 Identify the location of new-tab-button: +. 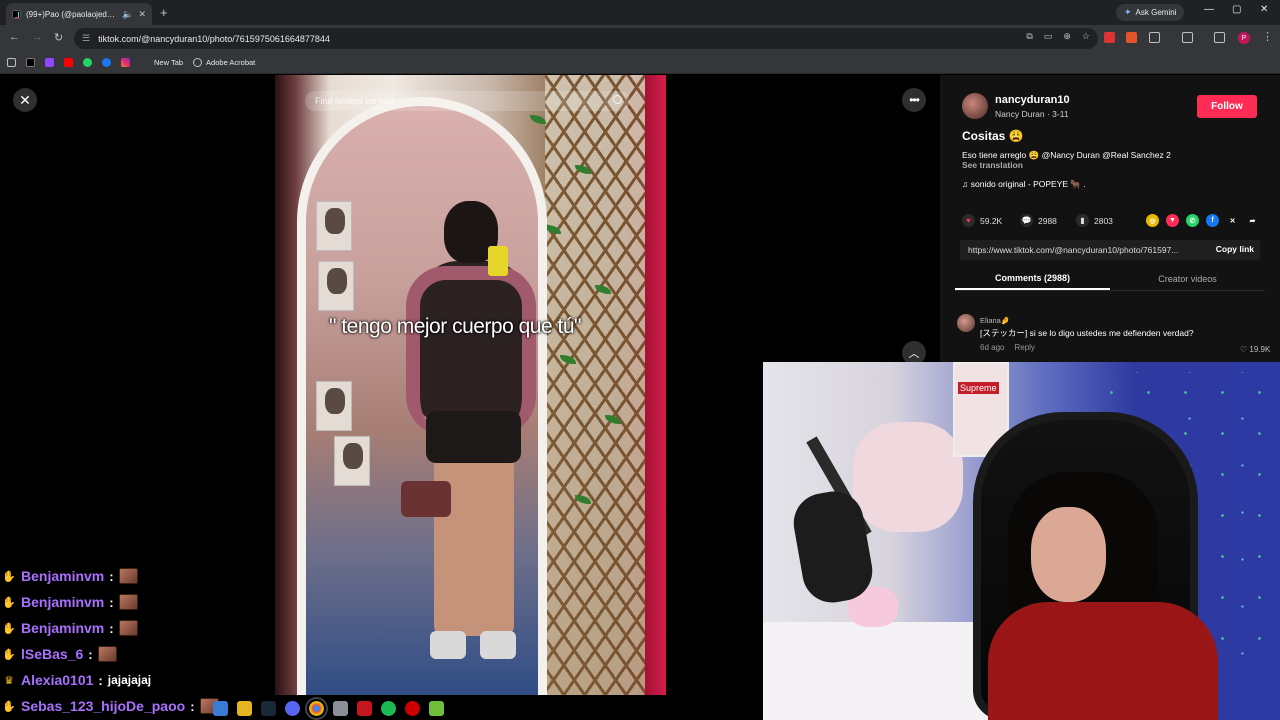
(164, 12).